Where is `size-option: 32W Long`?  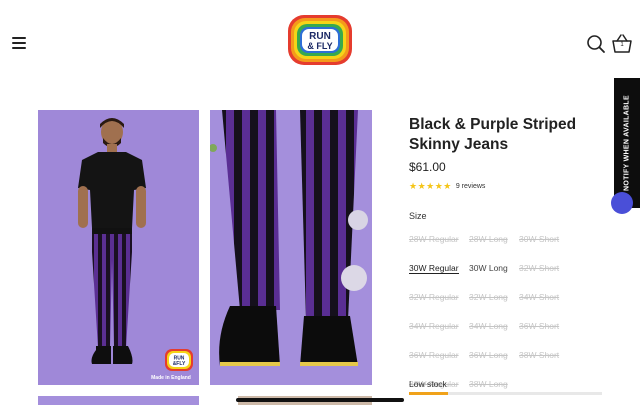 size-option: 32W Long is located at coordinates (488, 297).